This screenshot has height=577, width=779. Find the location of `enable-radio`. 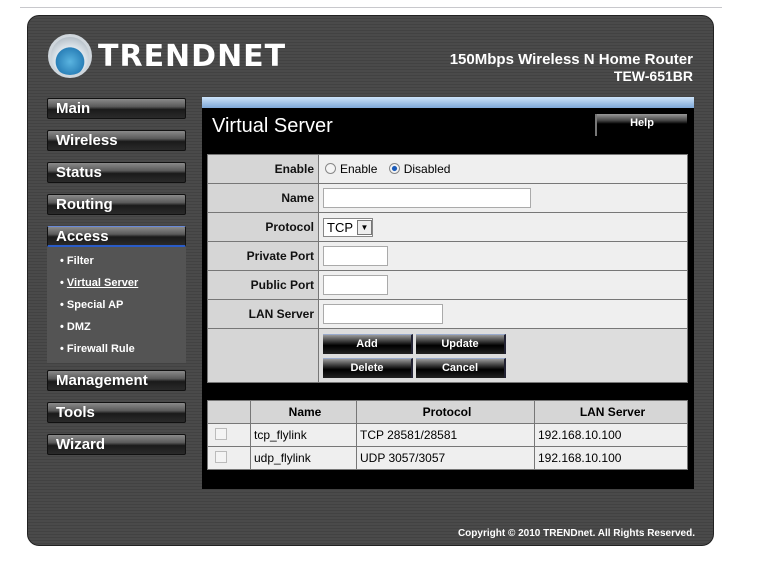

enable-radio is located at coordinates (330, 168).